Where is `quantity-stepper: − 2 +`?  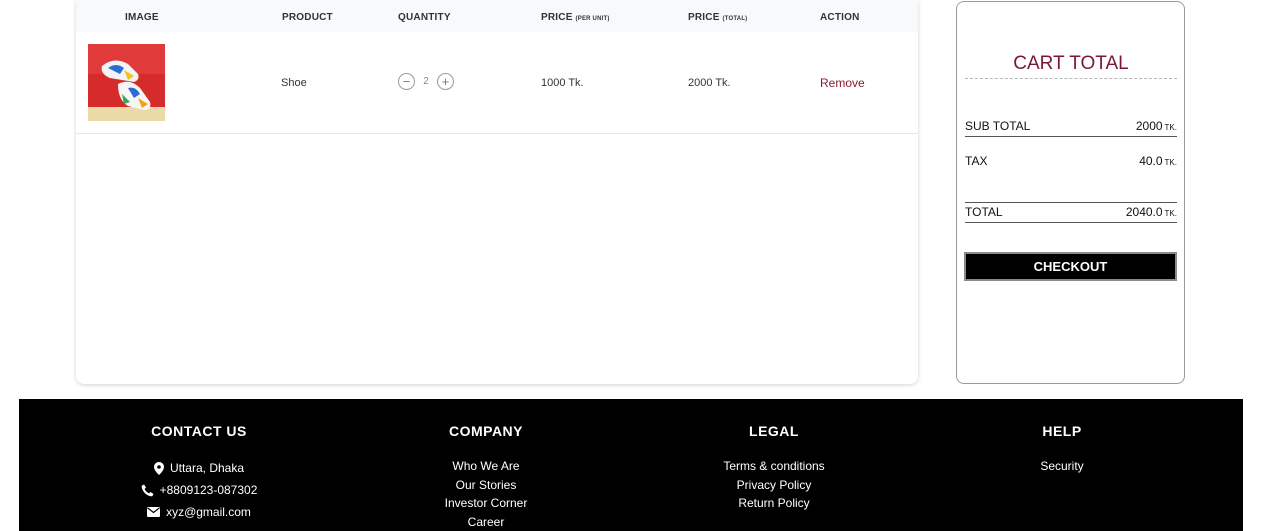 quantity-stepper: − 2 + is located at coordinates (426, 81).